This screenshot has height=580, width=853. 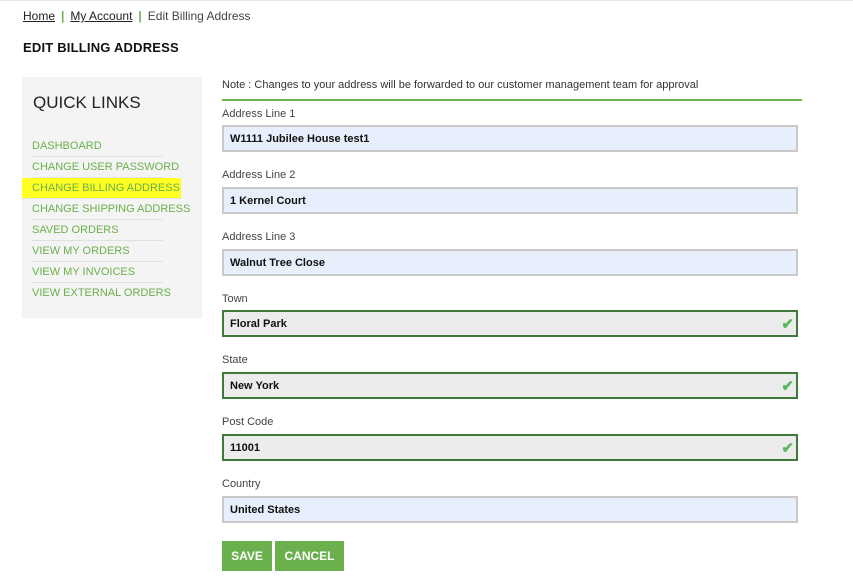 What do you see at coordinates (137, 16) in the screenshot?
I see `breadcrumb: Home | My Account | Edit Billing Address` at bounding box center [137, 16].